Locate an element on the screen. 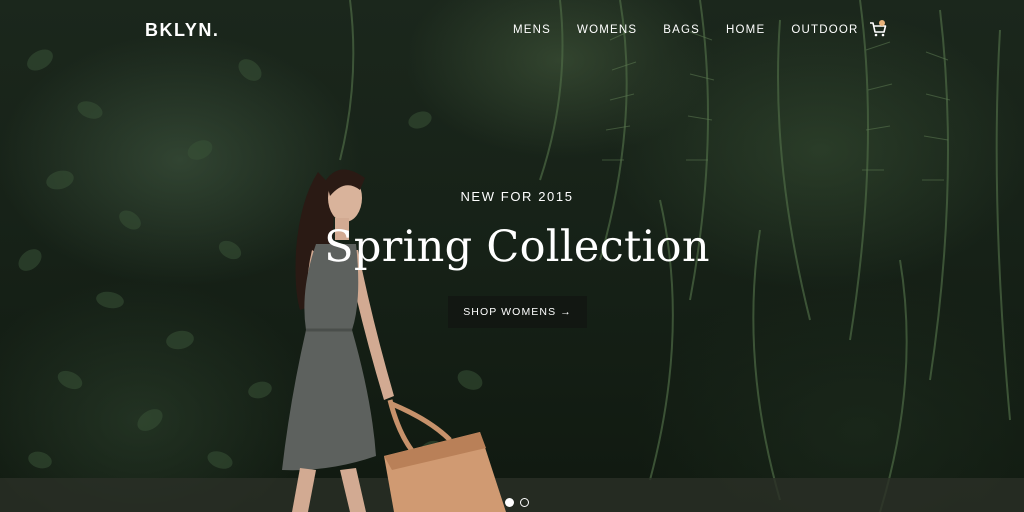 This screenshot has height=512, width=1024. nav-item-bags: BAGS is located at coordinates (681, 30).